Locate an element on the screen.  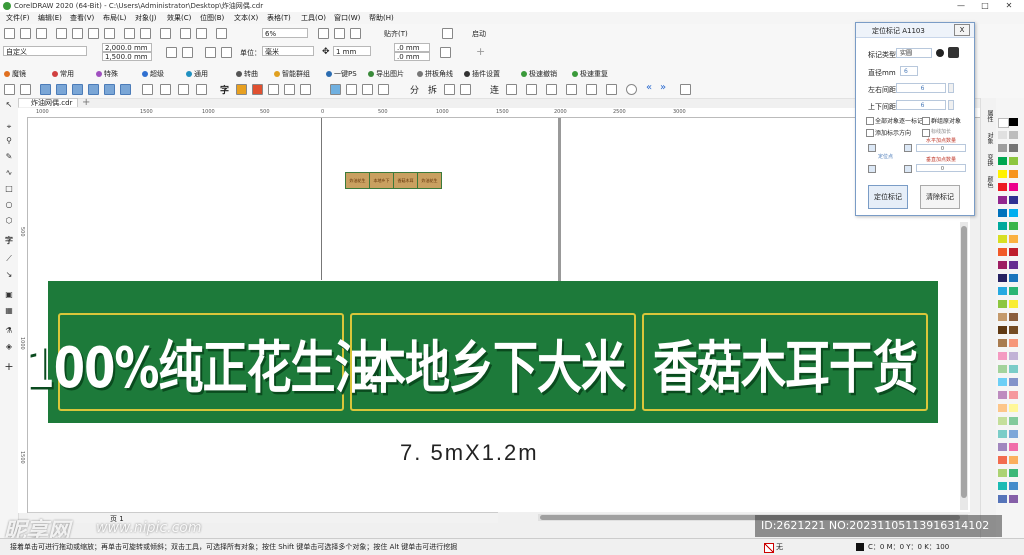
group-icon is located at coordinates (183, 89).